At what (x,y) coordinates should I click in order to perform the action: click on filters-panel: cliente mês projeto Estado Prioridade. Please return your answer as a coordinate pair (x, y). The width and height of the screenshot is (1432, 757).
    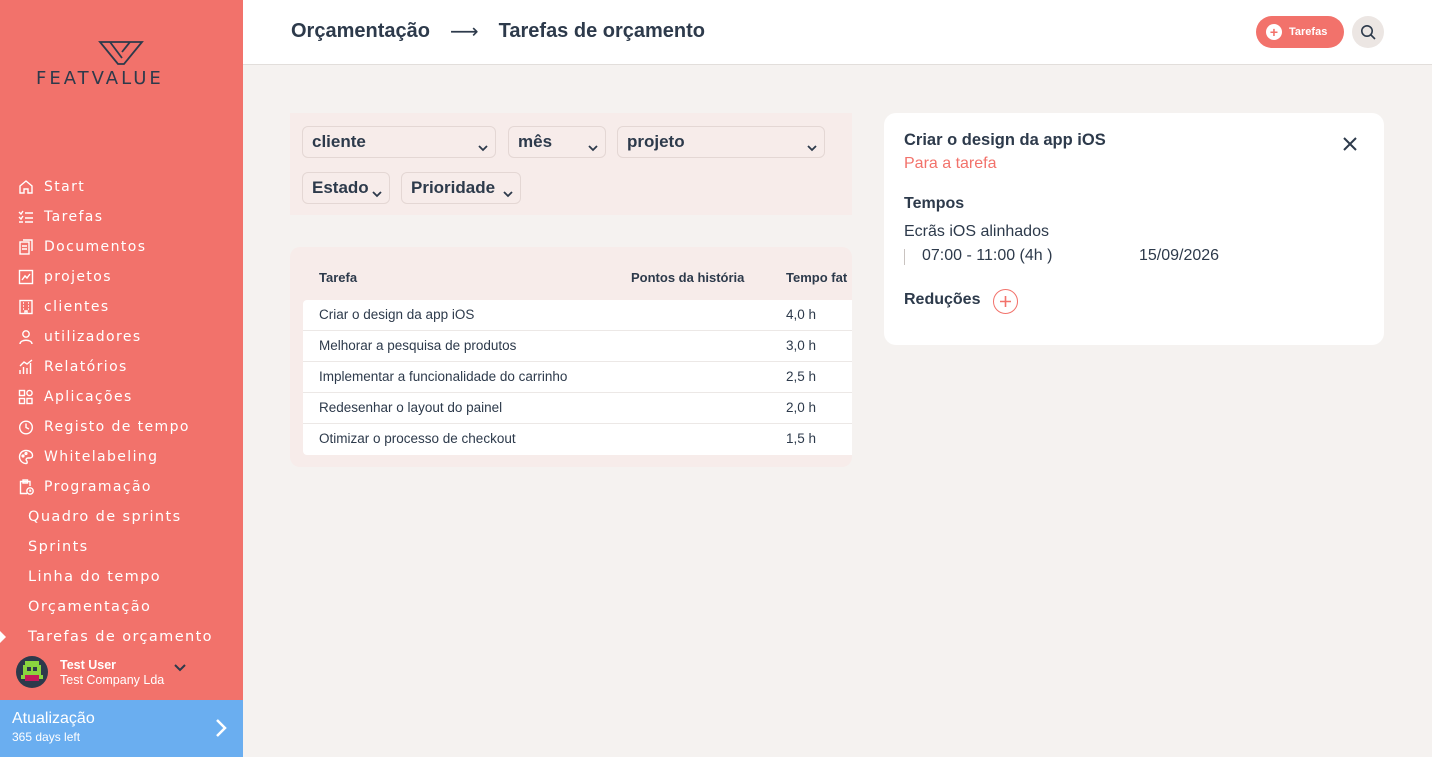
    Looking at the image, I should click on (571, 164).